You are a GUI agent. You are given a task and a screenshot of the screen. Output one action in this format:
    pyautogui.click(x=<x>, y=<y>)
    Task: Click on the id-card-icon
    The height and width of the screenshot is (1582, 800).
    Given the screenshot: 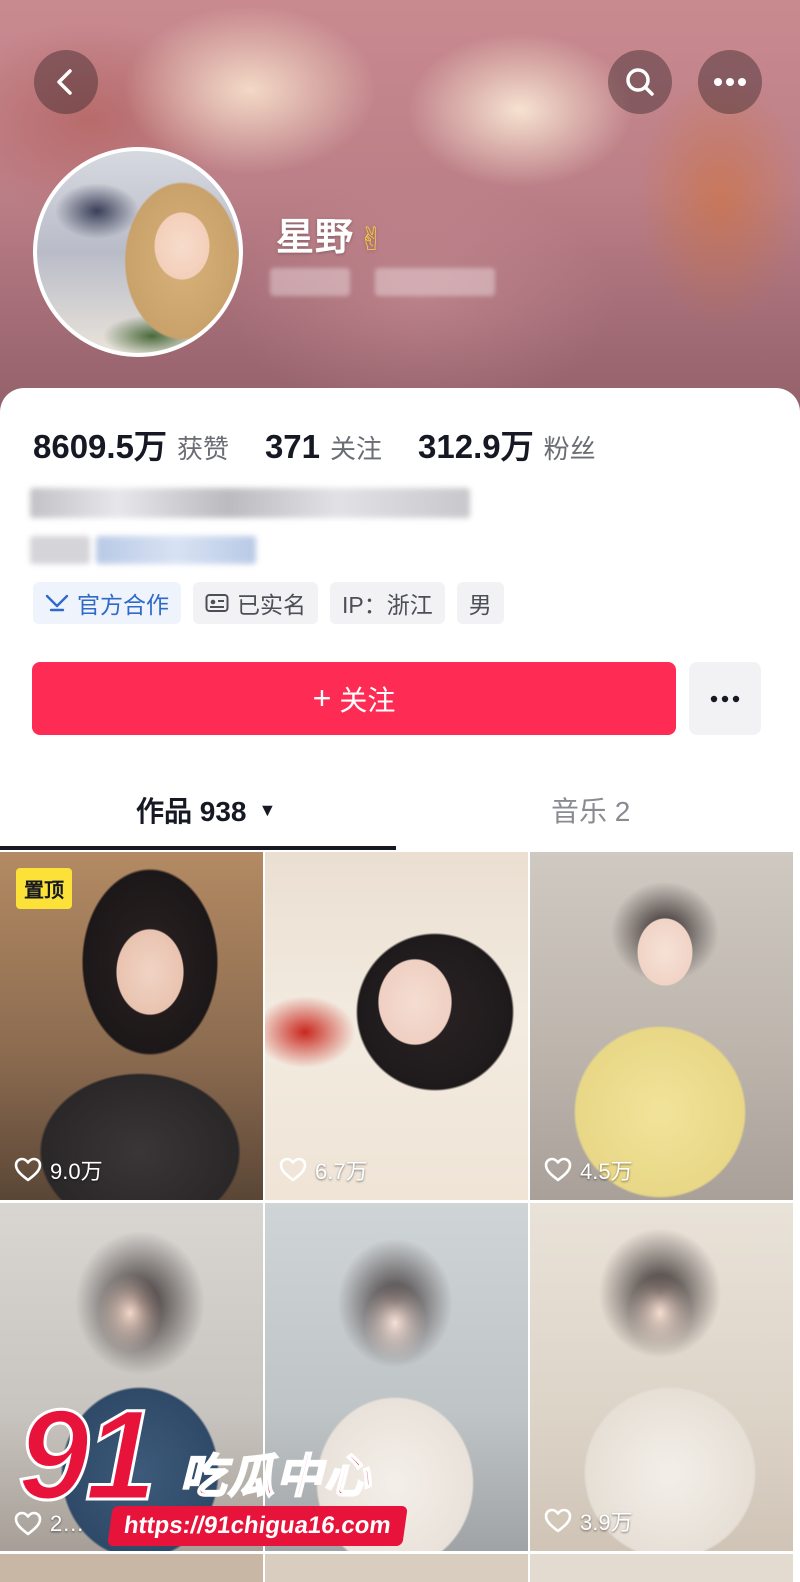 What is the action you would take?
    pyautogui.click(x=217, y=603)
    